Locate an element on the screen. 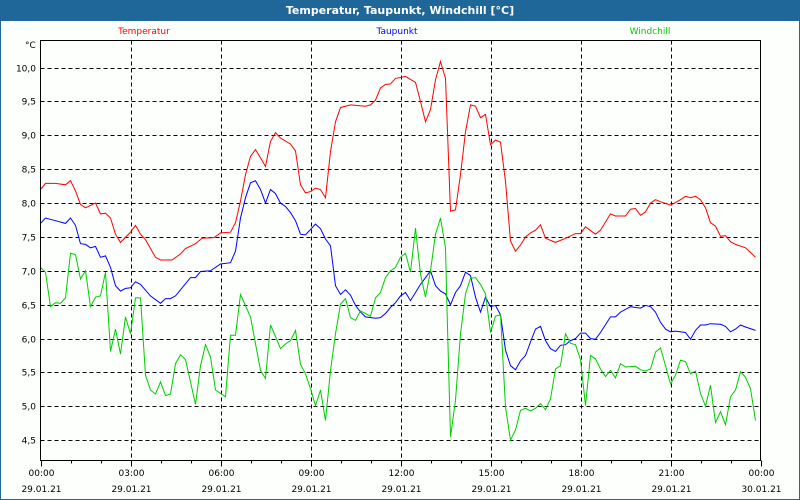 The height and width of the screenshot is (500, 800). y-tick-label: 8,0 is located at coordinates (29, 205).